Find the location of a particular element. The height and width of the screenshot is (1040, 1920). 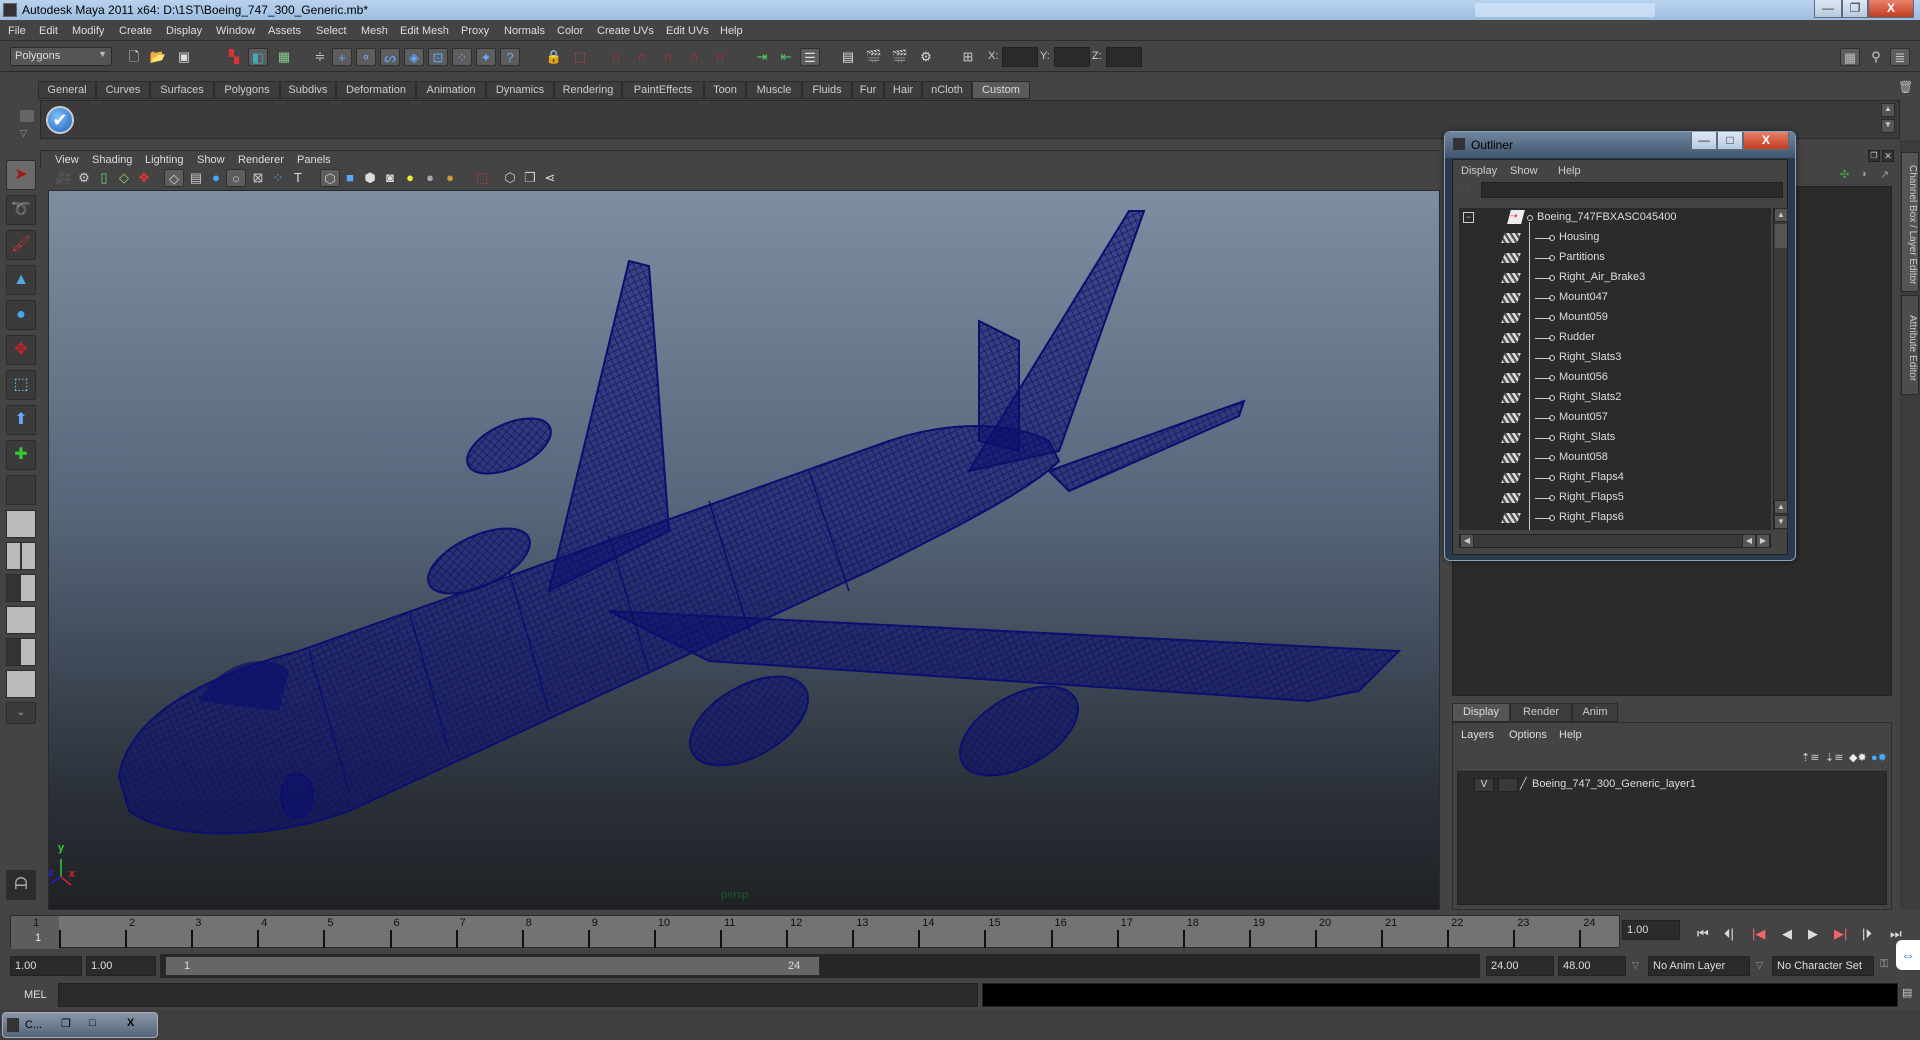

all-lights-icon: ● is located at coordinates (430, 178).